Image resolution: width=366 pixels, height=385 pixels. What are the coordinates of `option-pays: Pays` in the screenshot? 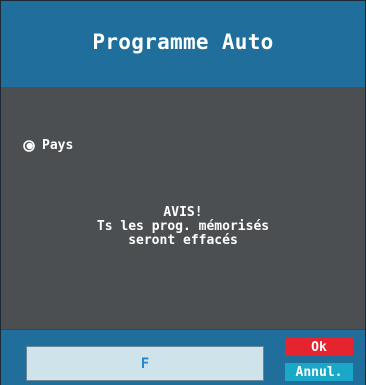 It's located at (48, 145).